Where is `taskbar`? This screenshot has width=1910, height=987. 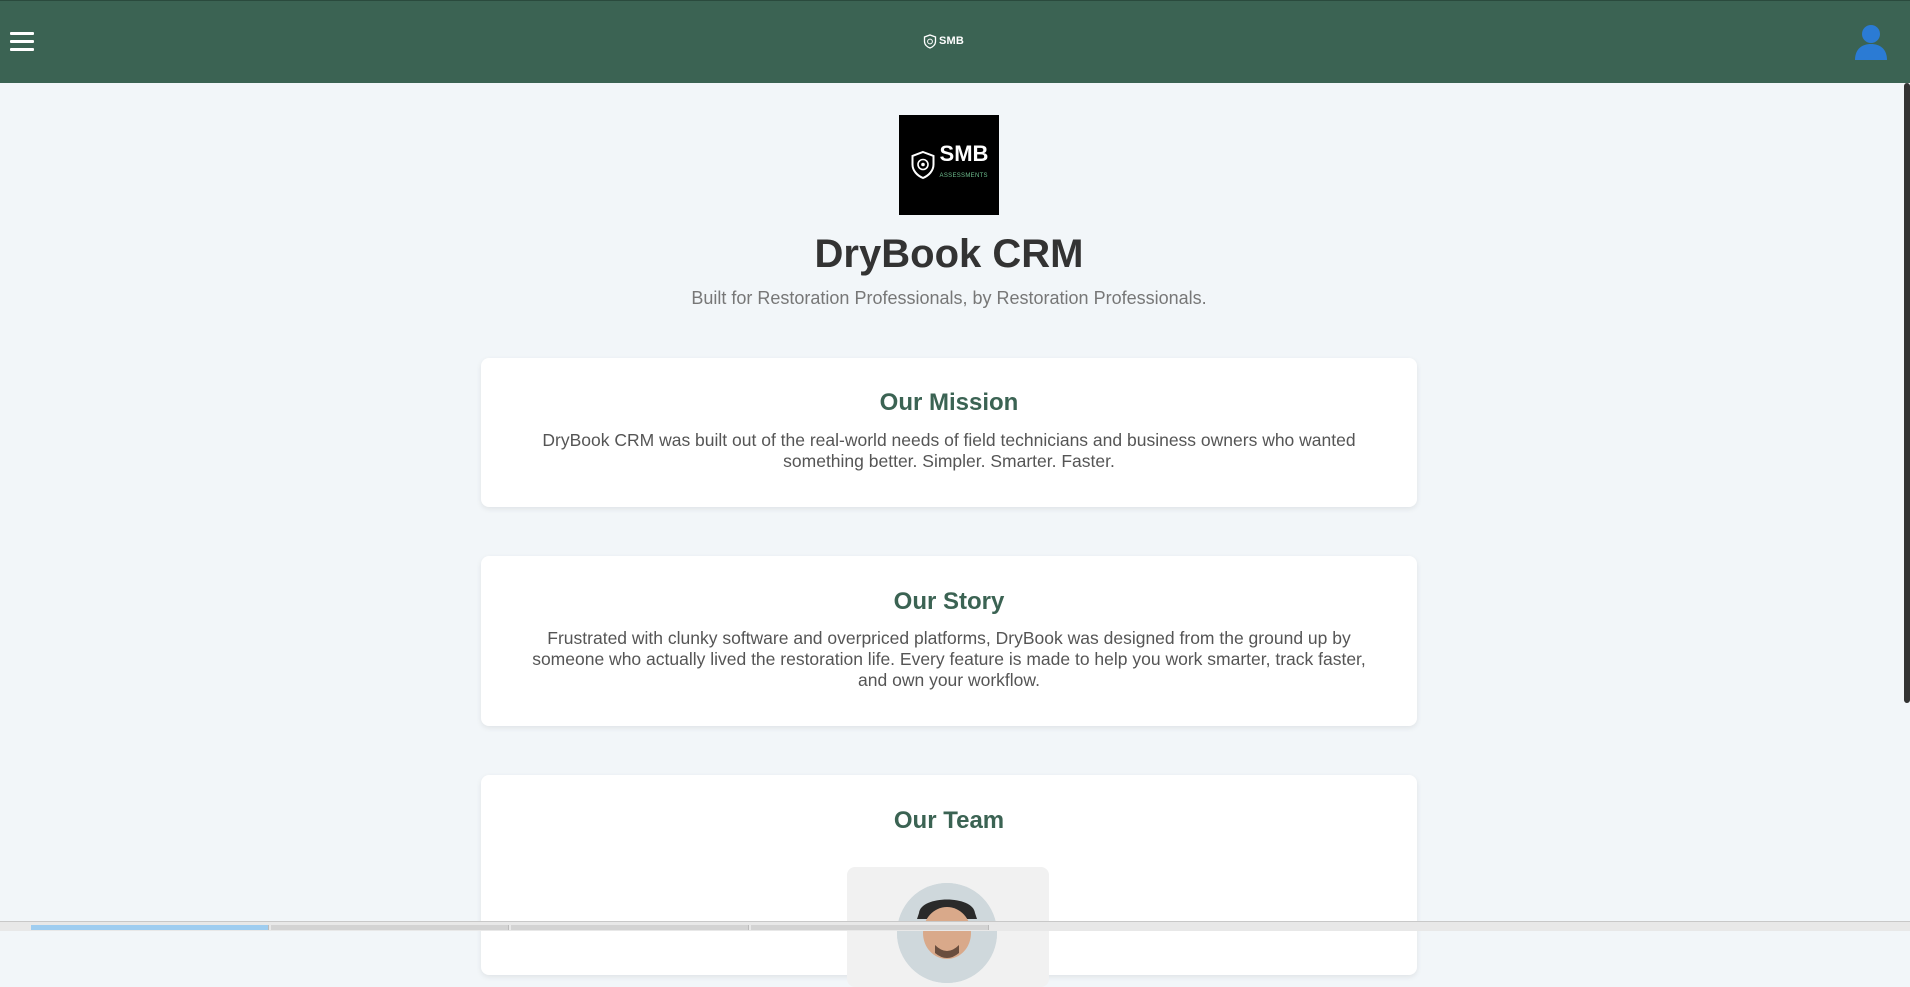 taskbar is located at coordinates (955, 926).